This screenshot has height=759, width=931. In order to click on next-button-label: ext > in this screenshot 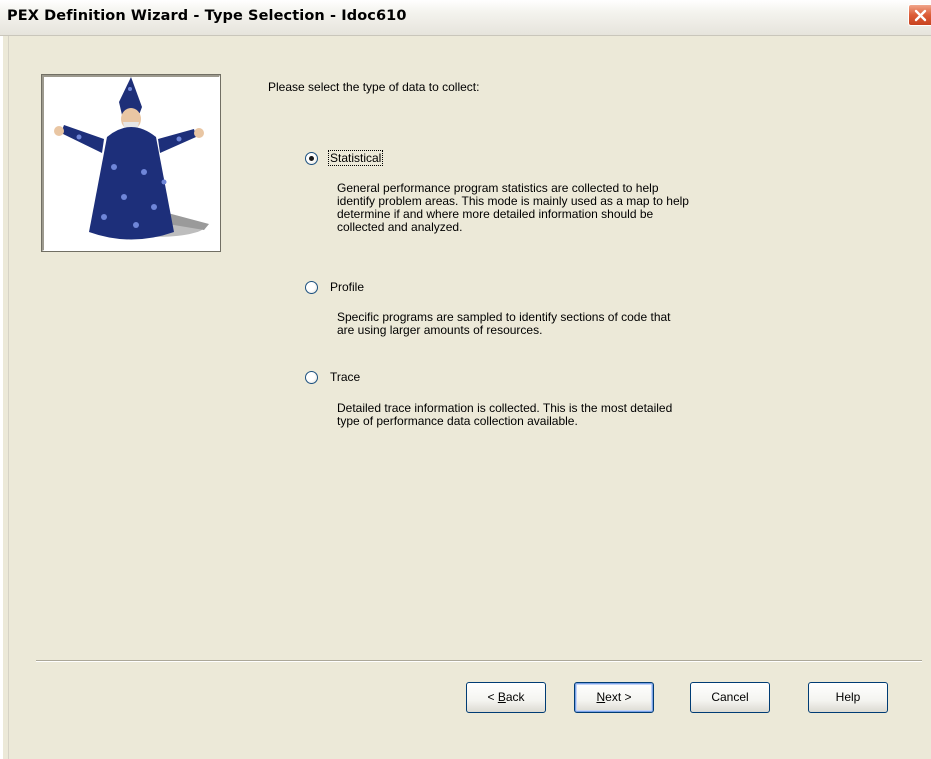, I will do `click(618, 697)`.